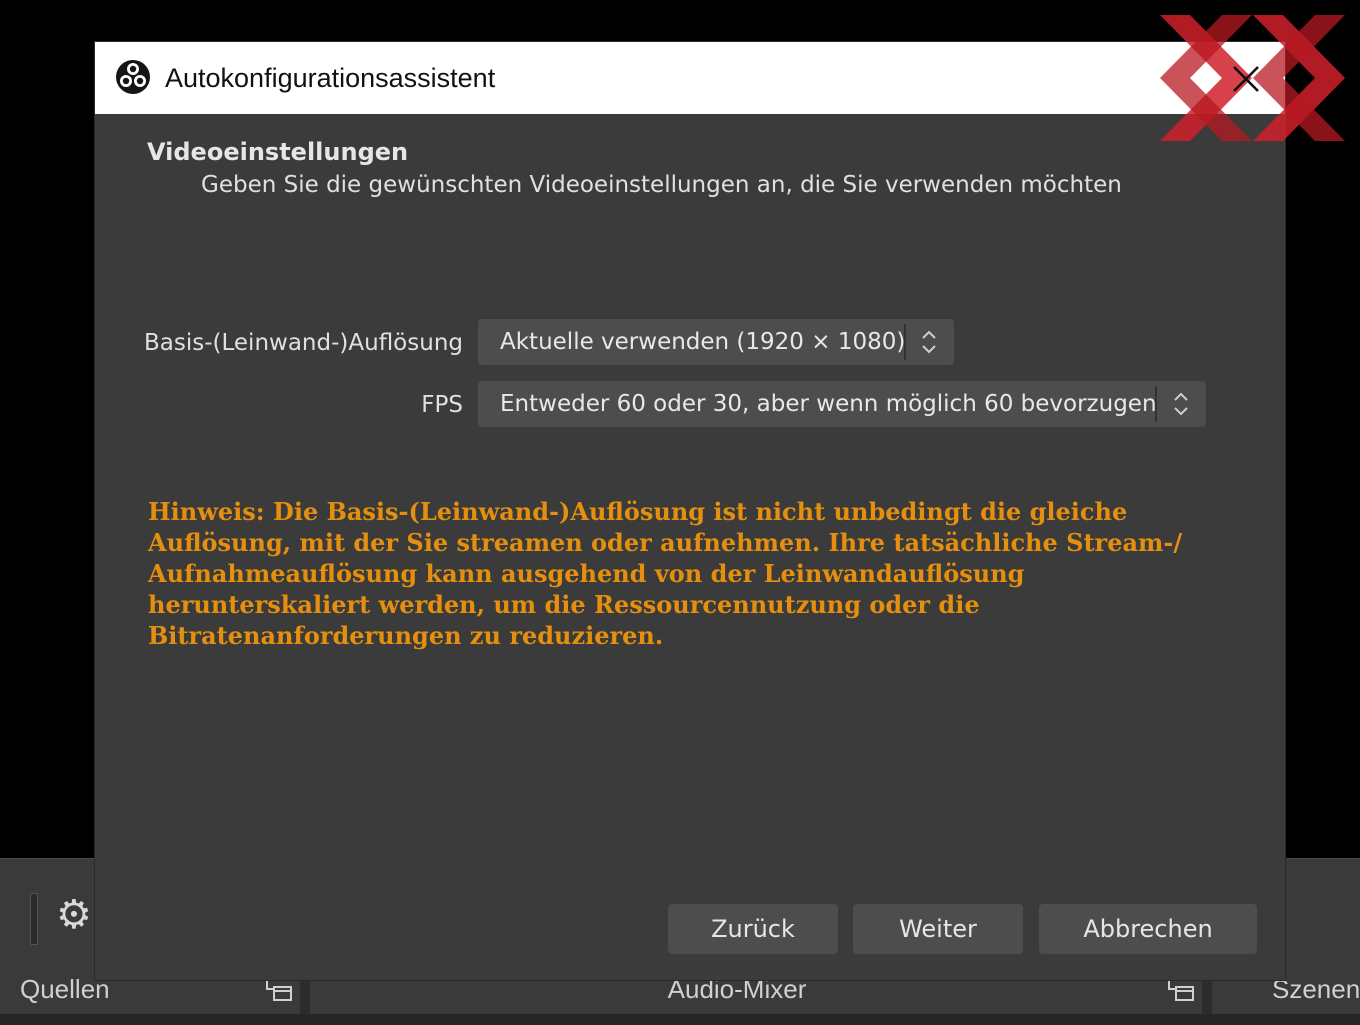 This screenshot has height=1025, width=1360. I want to click on back-button: Zurück, so click(753, 929).